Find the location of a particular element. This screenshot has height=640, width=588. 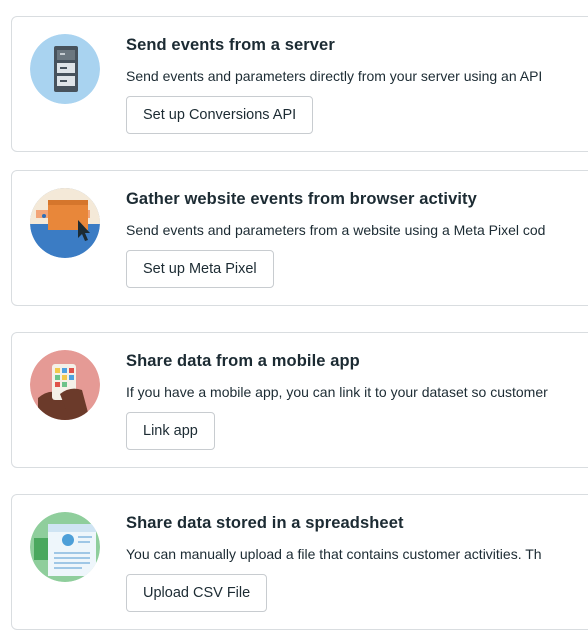

browser-cursor-icon is located at coordinates (65, 223).